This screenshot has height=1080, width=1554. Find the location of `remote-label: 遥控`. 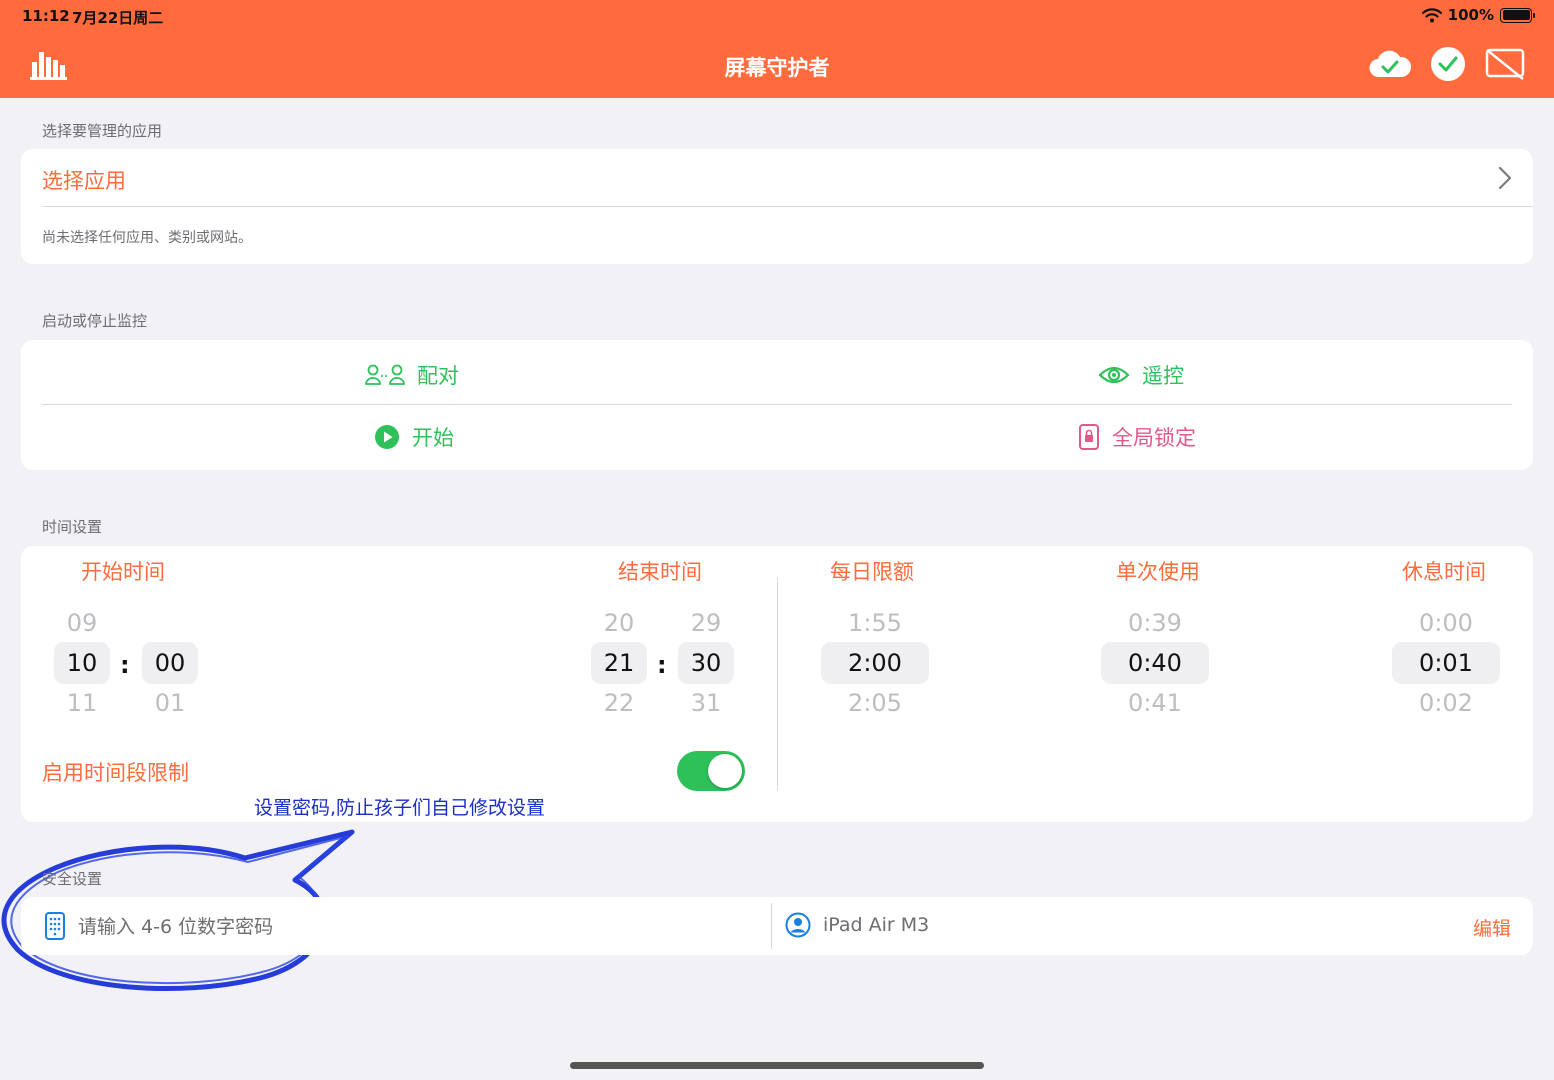

remote-label: 遥控 is located at coordinates (1163, 376).